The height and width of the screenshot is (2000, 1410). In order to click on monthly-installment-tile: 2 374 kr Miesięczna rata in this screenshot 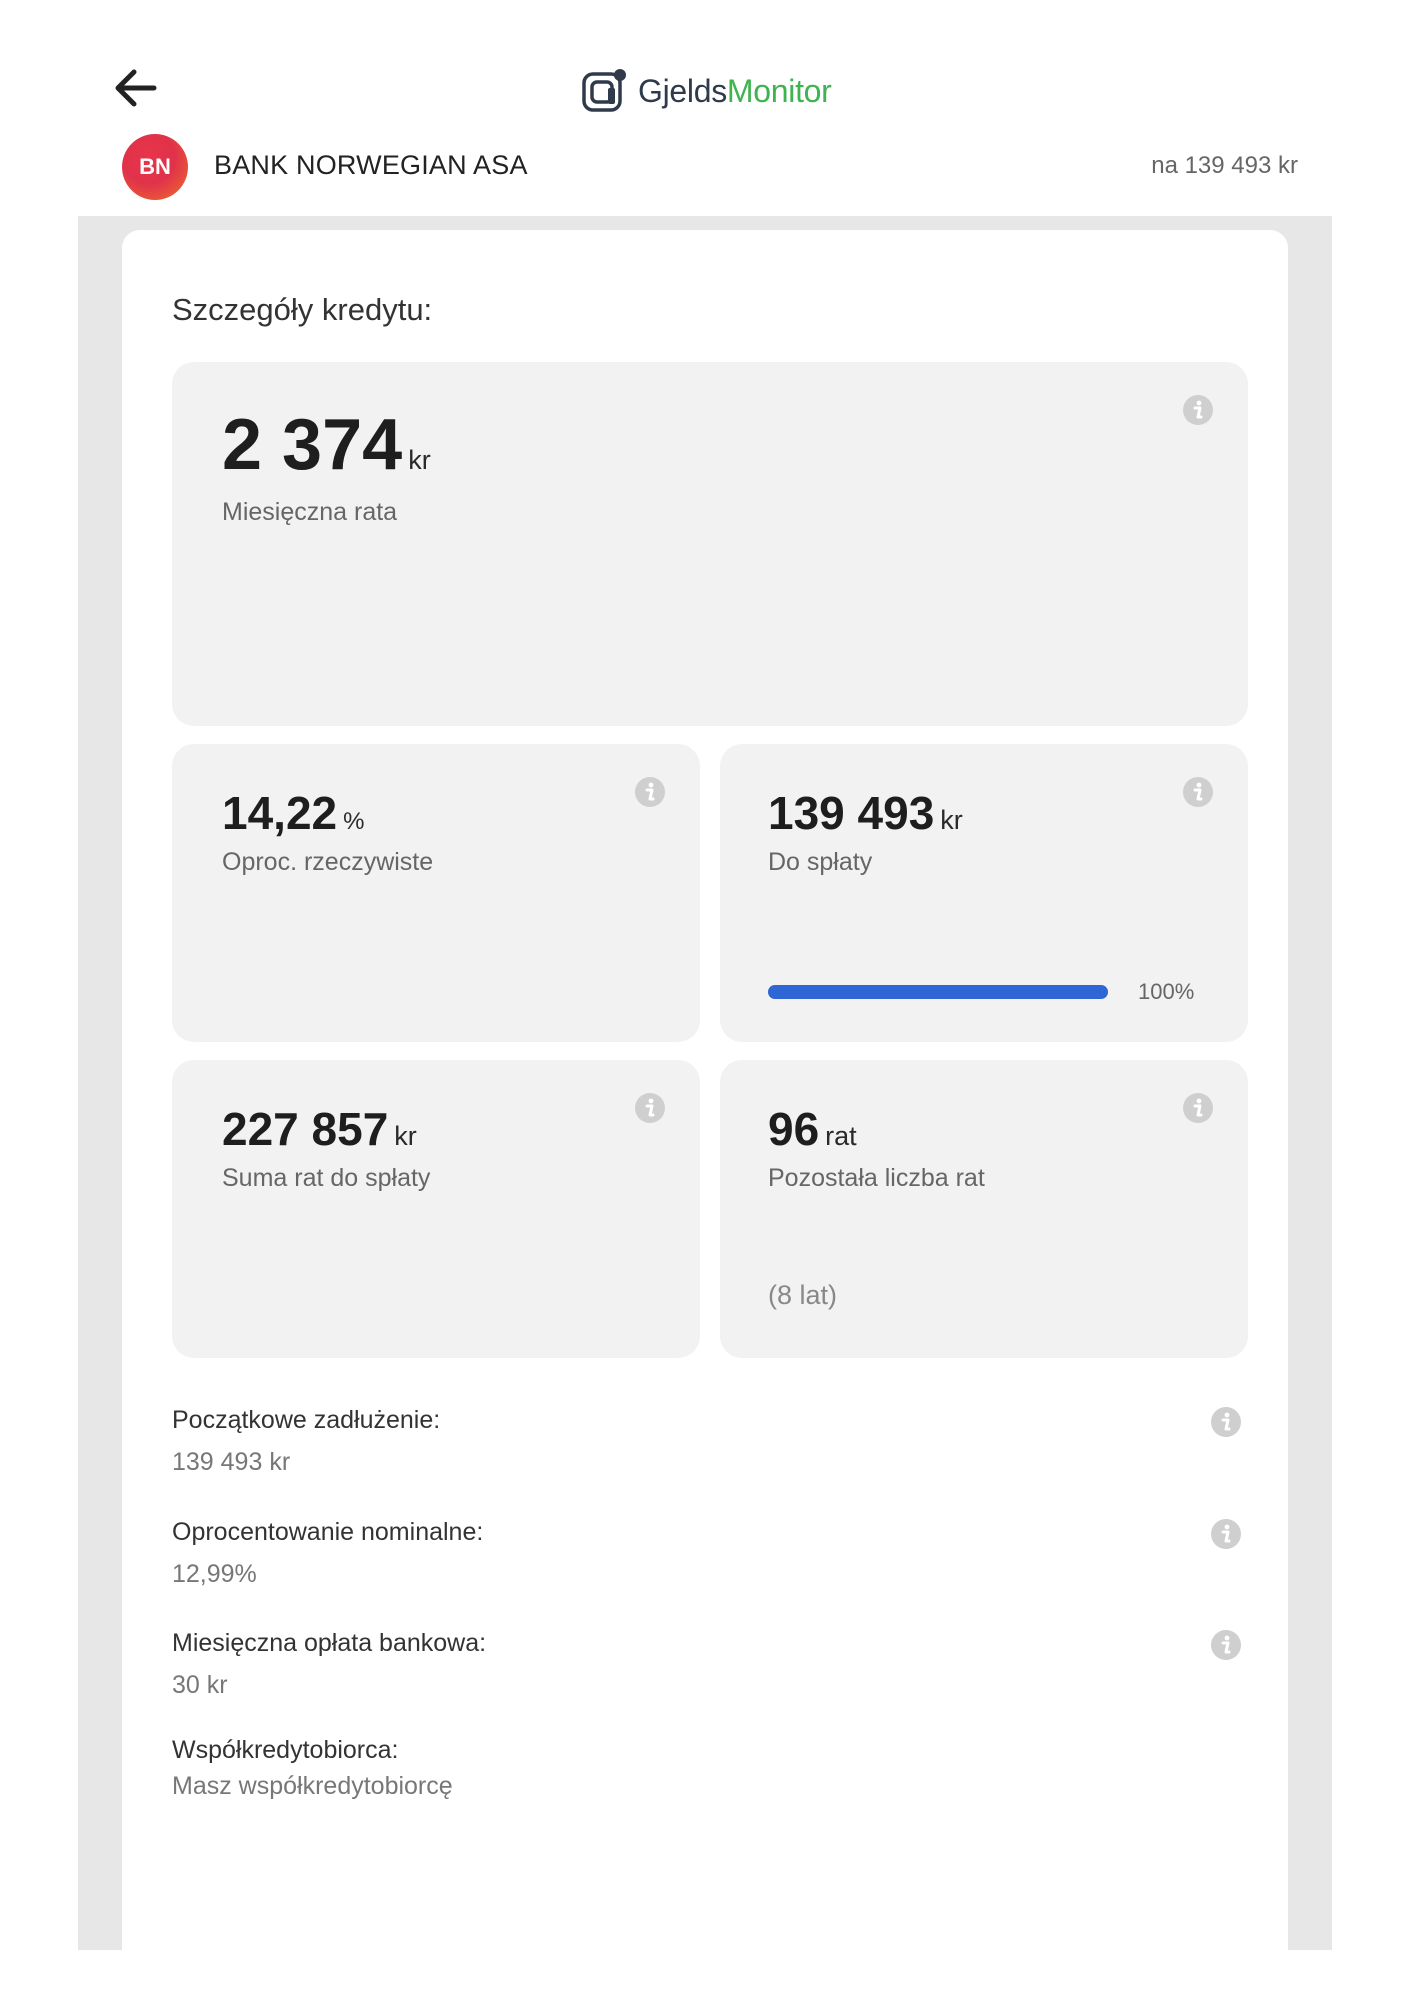, I will do `click(710, 544)`.